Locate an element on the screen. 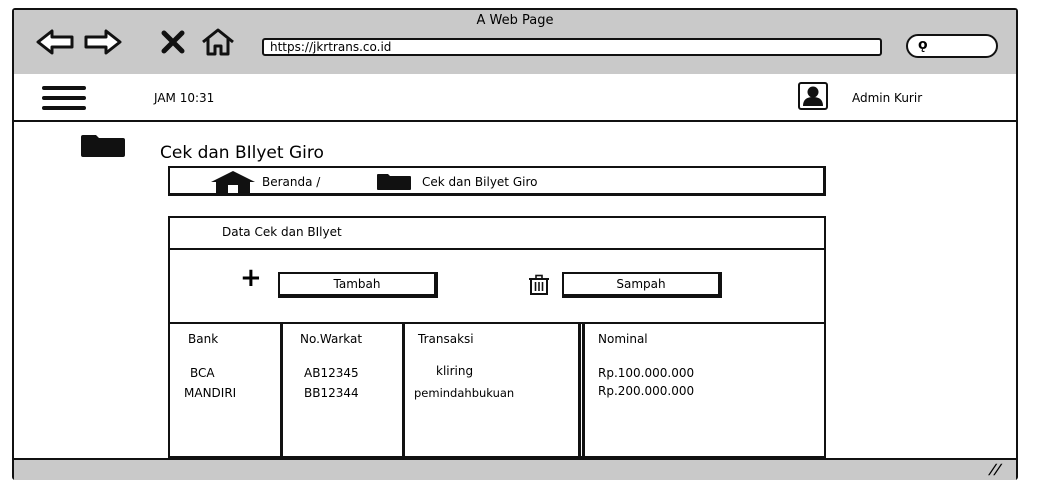 Image resolution: width=1039 pixels, height=487 pixels. back-arrow-icon is located at coordinates (56, 42).